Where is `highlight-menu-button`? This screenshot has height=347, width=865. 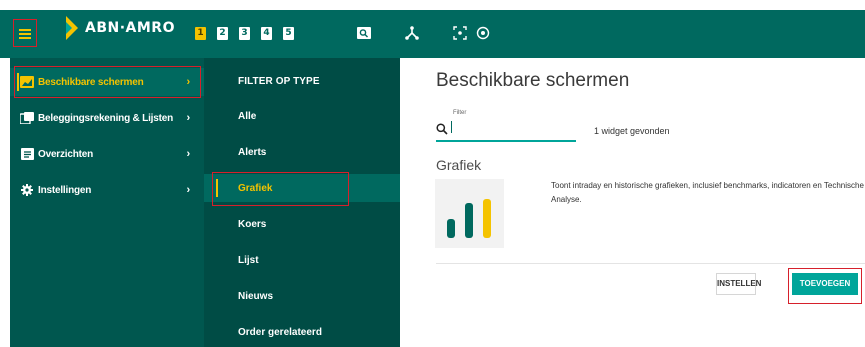 highlight-menu-button is located at coordinates (25, 33).